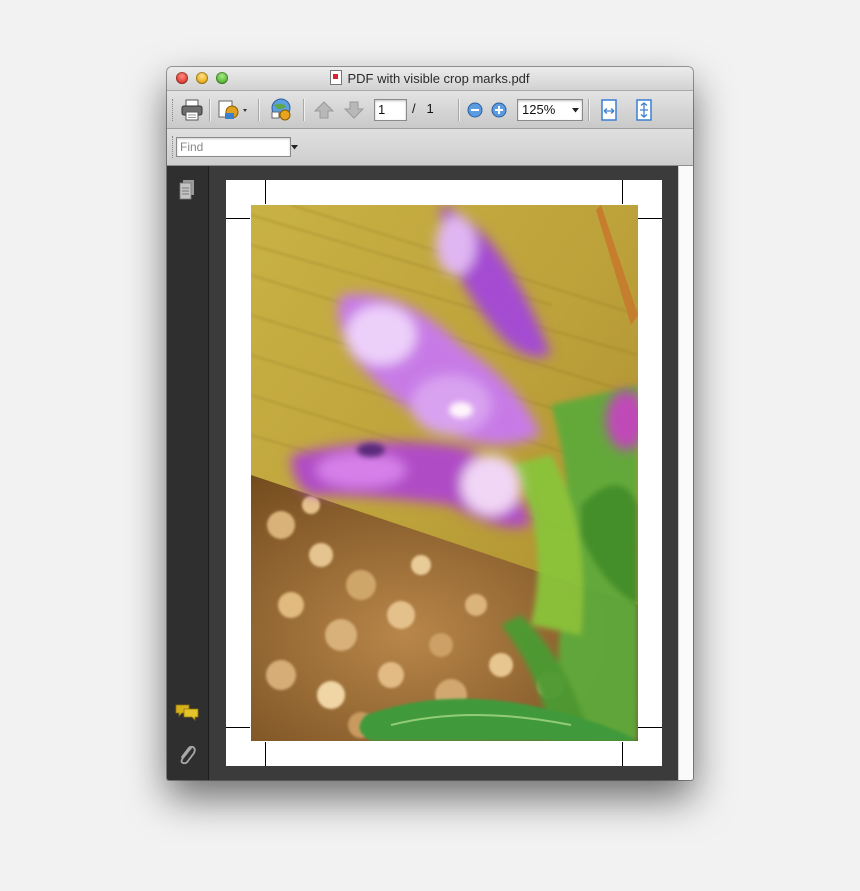  I want to click on find-input: Find, so click(233, 147).